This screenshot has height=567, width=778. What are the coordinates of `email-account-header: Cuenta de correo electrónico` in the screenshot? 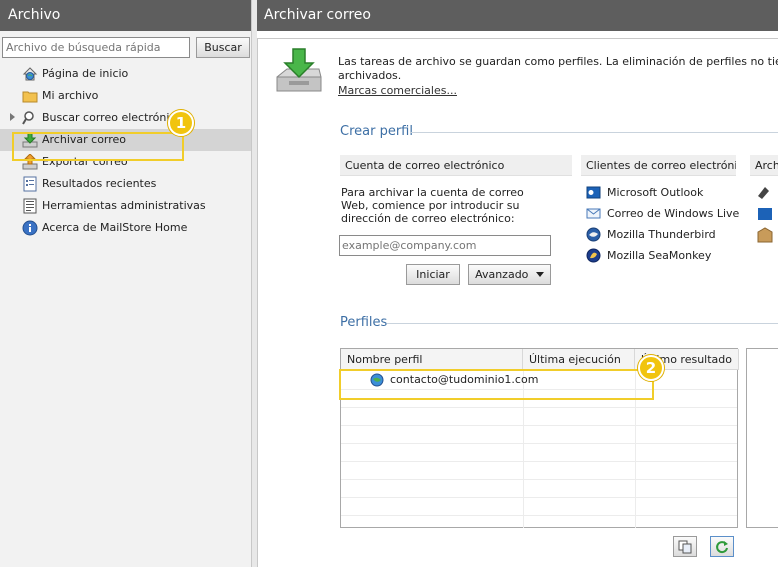 It's located at (456, 165).